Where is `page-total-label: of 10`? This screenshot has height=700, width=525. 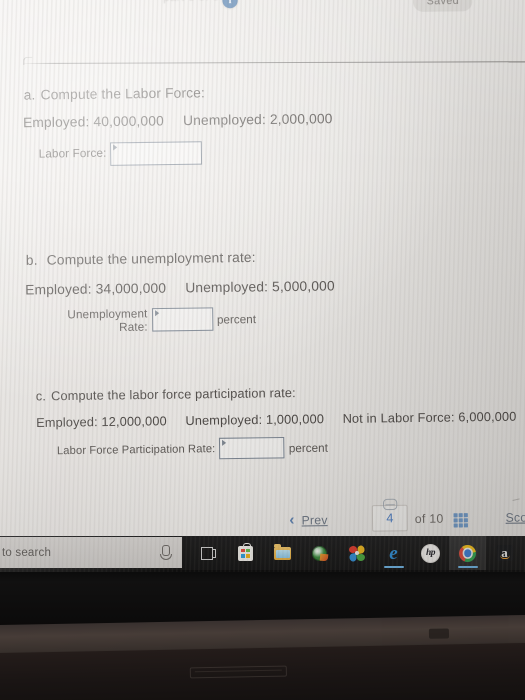
page-total-label: of 10 is located at coordinates (429, 519).